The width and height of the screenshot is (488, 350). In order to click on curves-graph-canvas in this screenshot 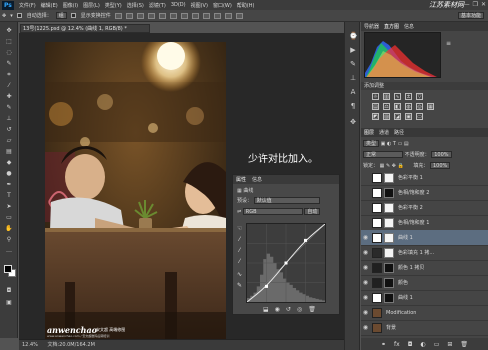, I will do `click(286, 263)`.